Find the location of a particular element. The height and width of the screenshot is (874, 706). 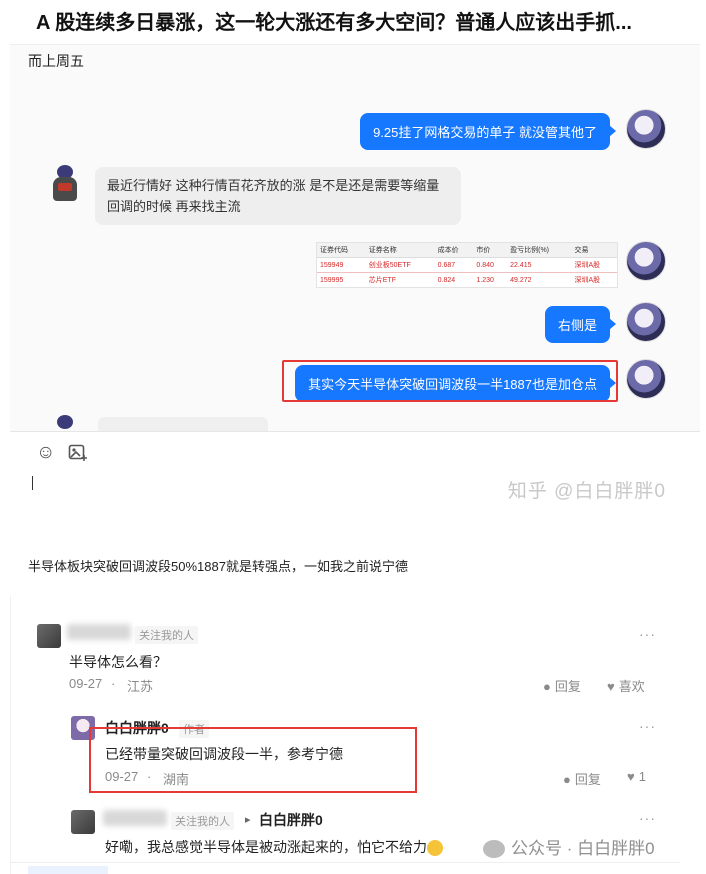

reply-to-name: 白白胖胖0 is located at coordinates (291, 820).